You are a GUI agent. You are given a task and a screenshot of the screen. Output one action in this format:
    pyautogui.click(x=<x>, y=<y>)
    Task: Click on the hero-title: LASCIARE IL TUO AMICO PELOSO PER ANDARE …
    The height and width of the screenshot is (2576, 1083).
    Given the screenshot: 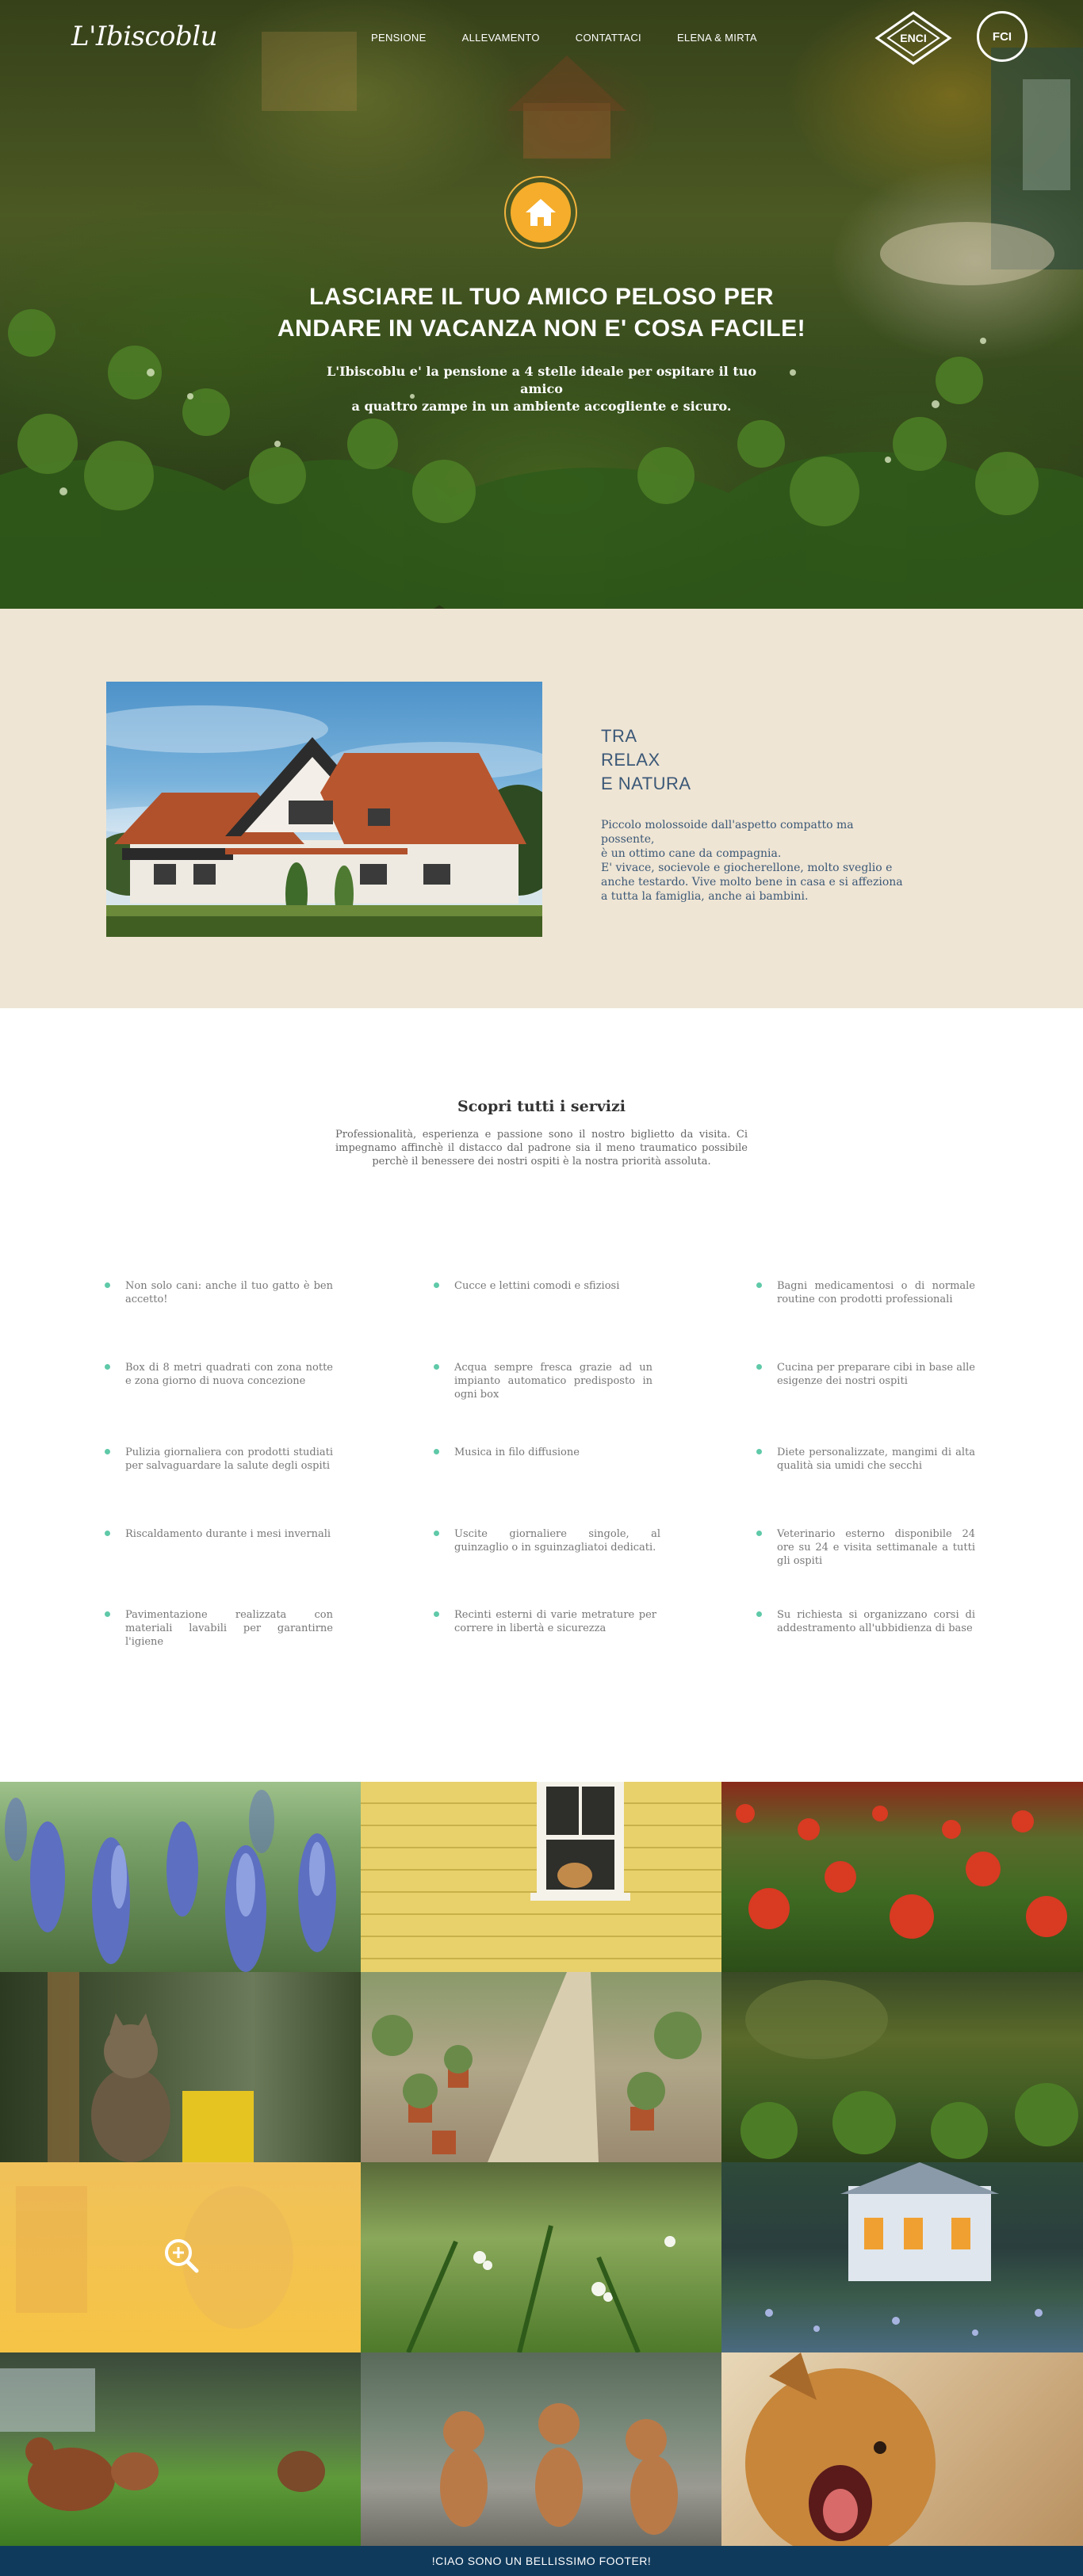 What is the action you would take?
    pyautogui.click(x=541, y=313)
    